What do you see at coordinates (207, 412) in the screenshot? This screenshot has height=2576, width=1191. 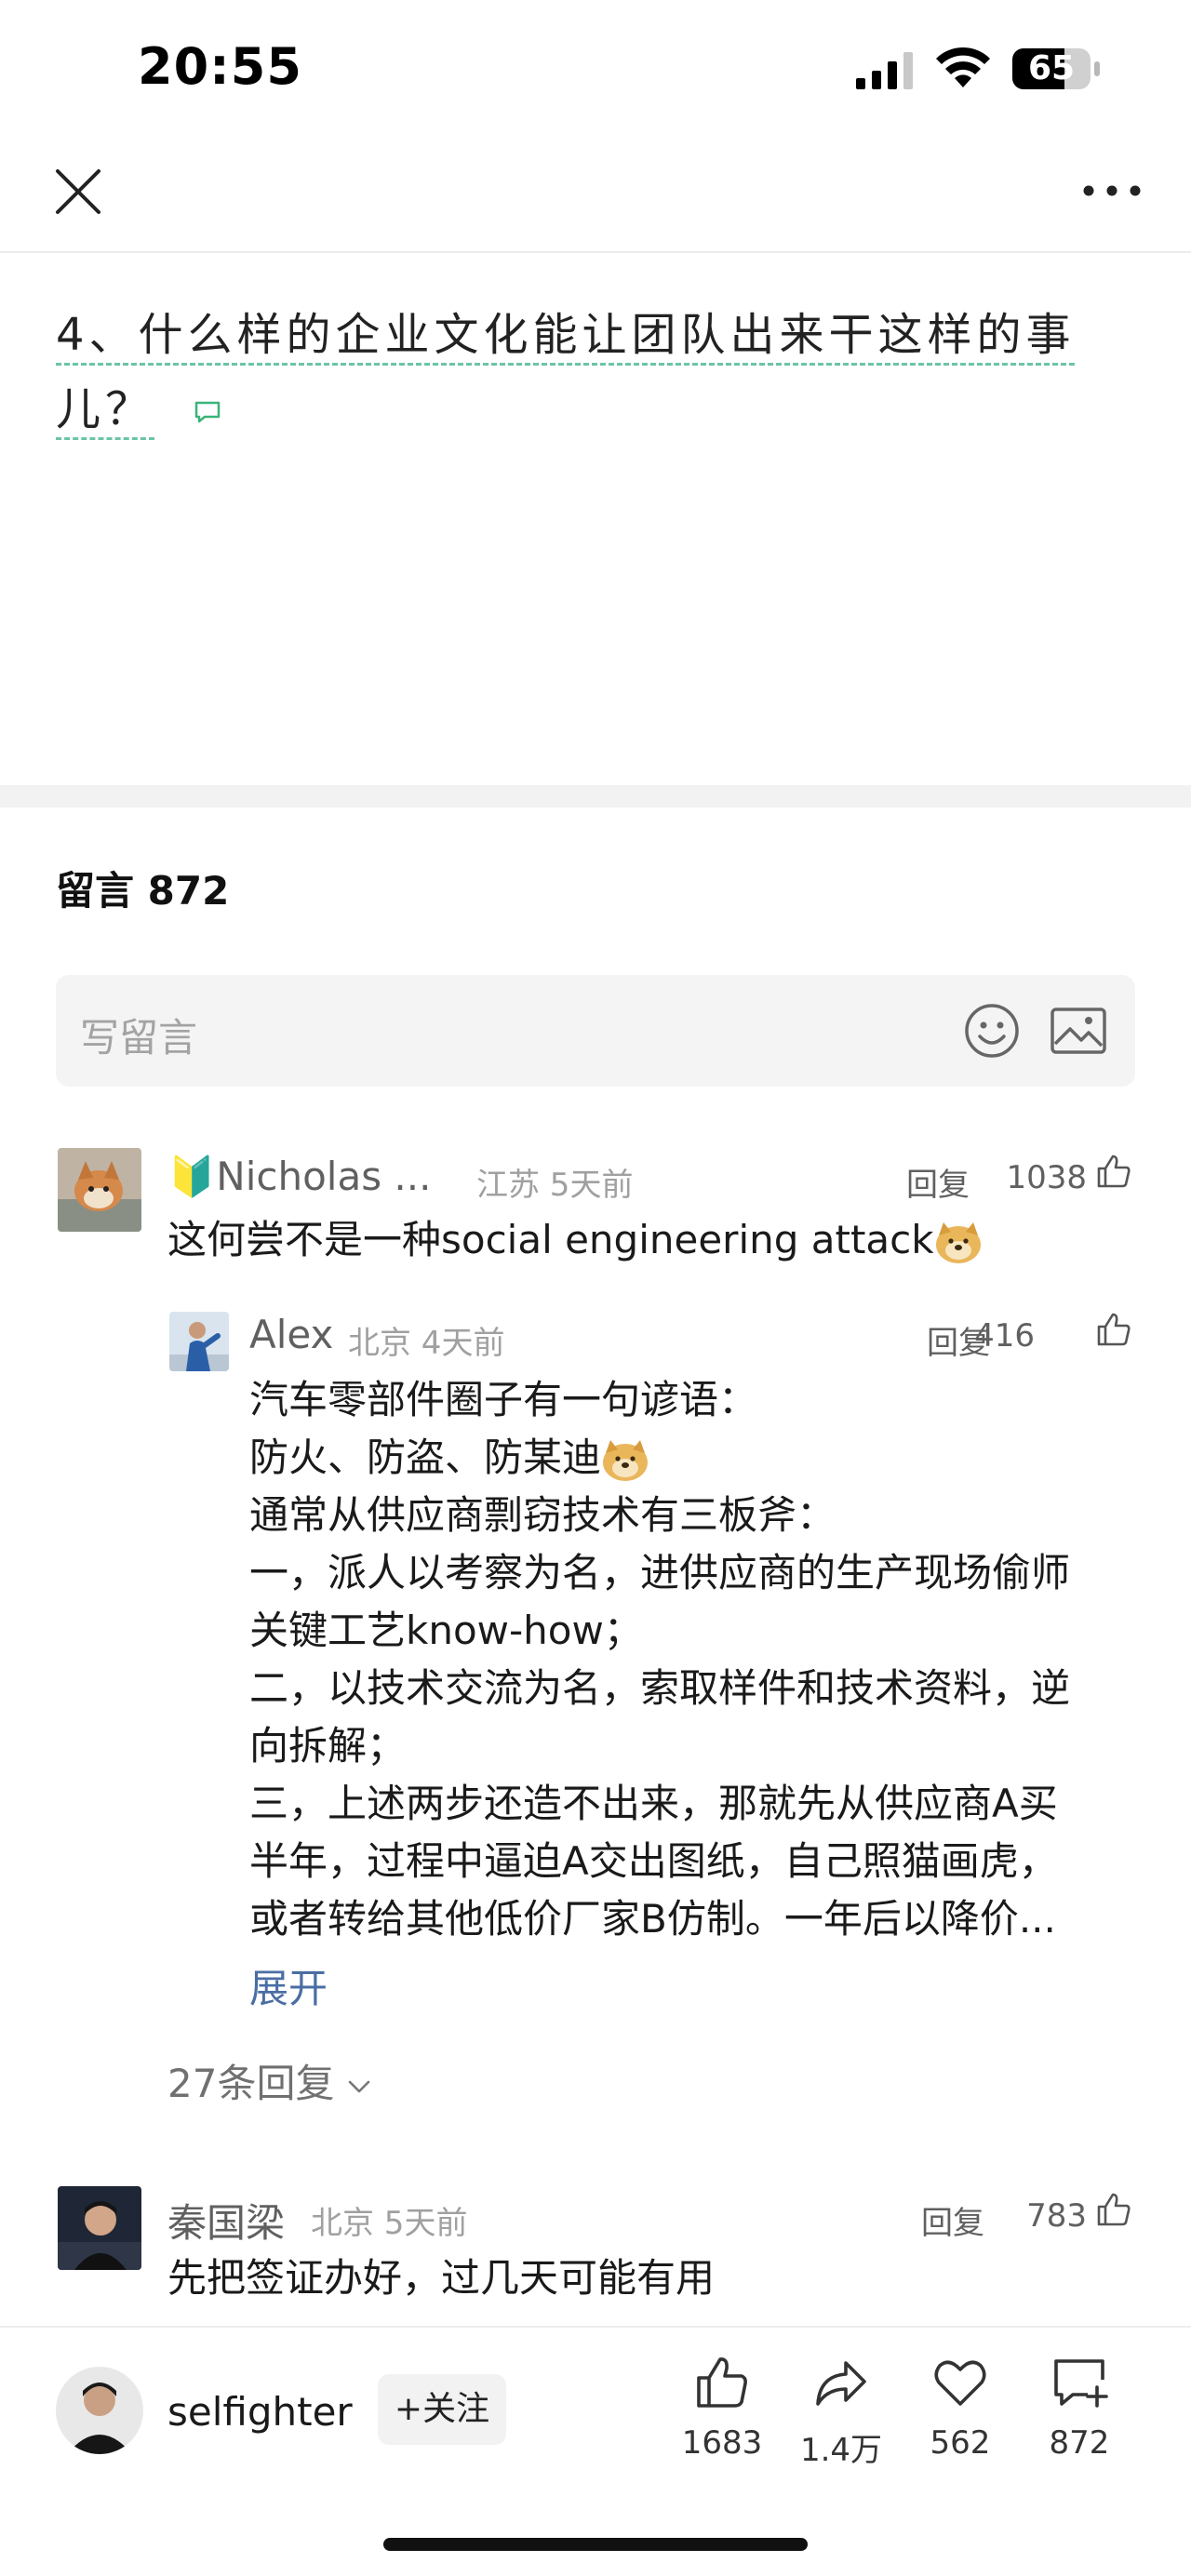 I see `inline-comment-icon` at bounding box center [207, 412].